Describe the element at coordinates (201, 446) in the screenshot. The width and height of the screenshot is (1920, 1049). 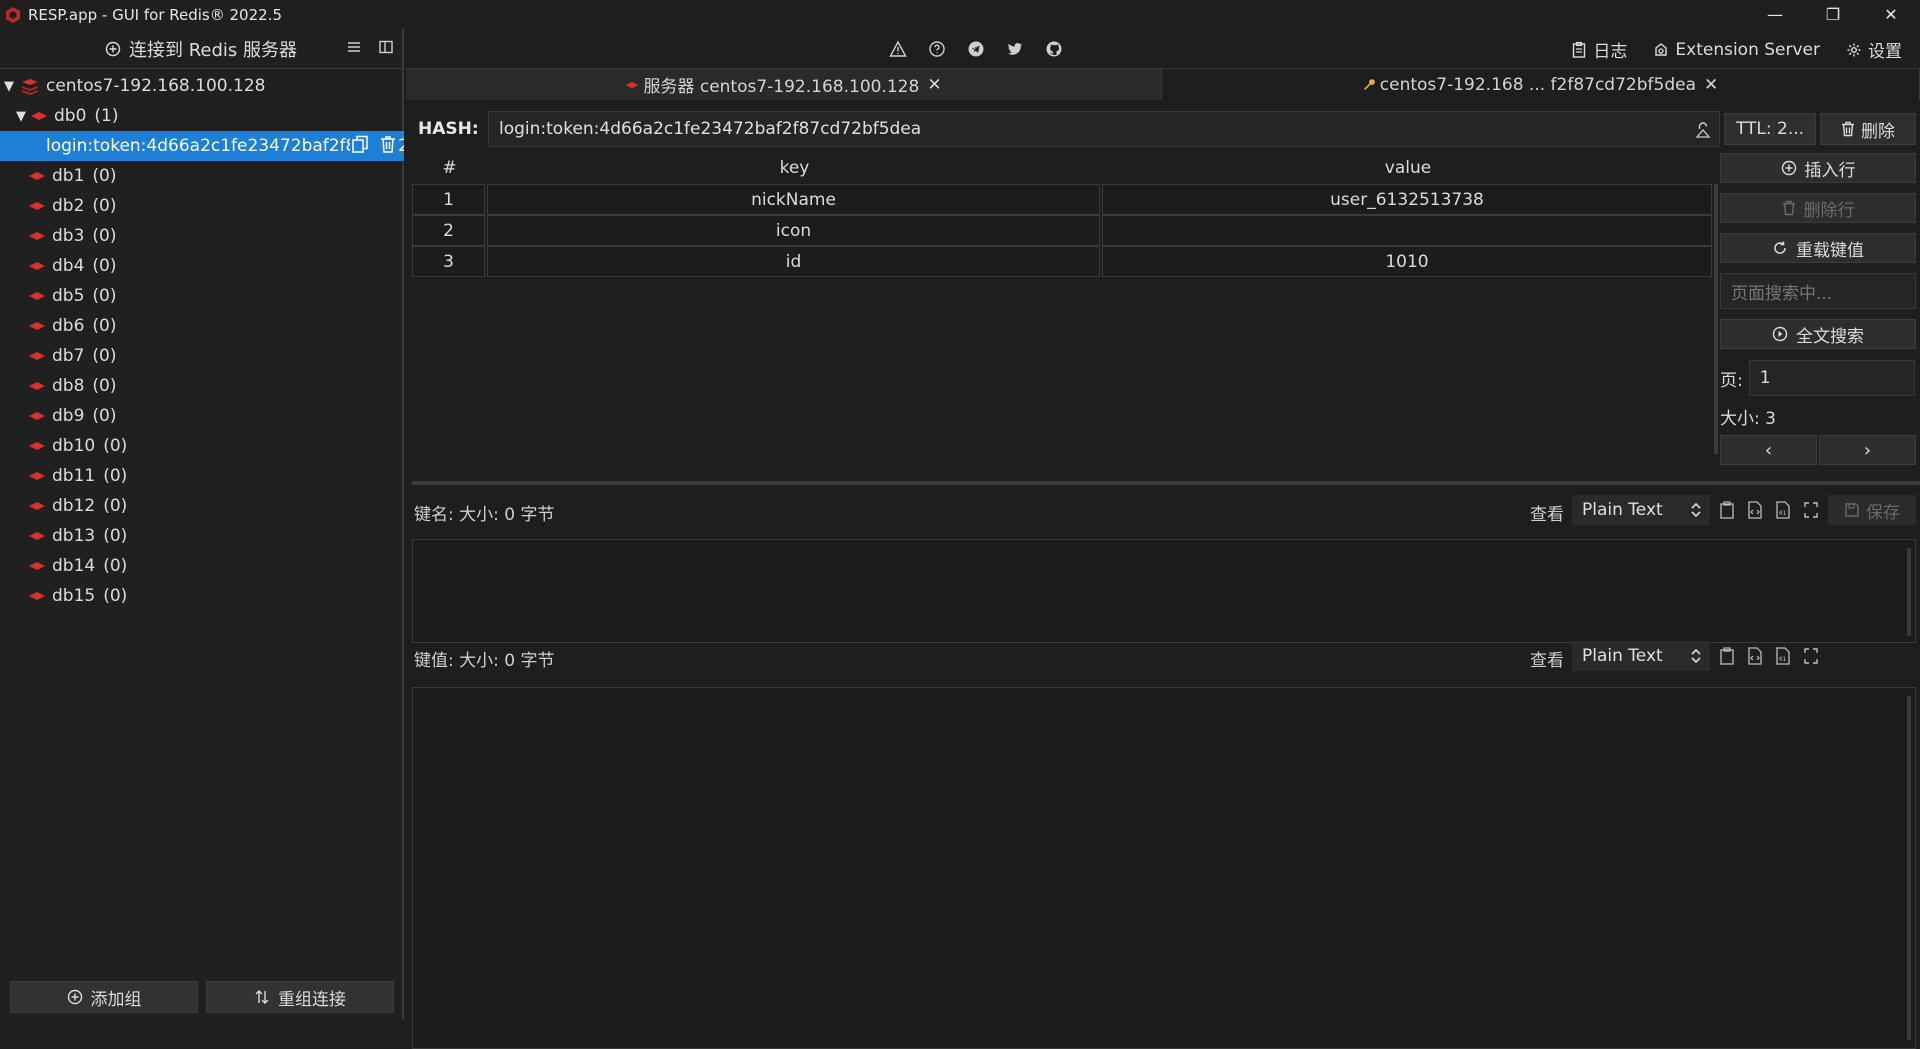
I see `db-node: db10 (0)` at that location.